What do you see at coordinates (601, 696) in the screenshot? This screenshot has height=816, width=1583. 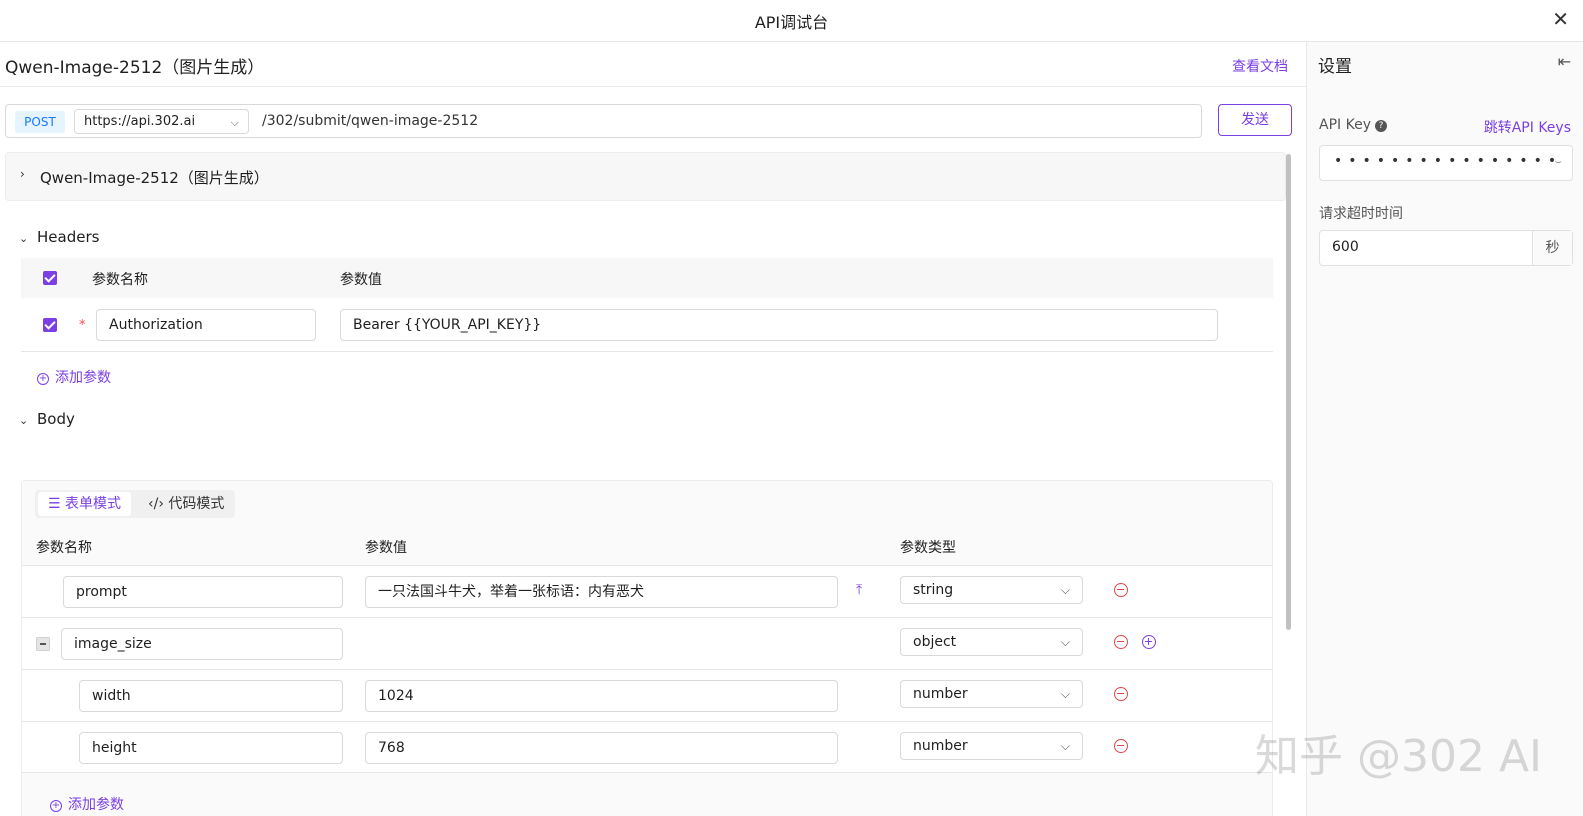 I see `param-value-field: 1024` at bounding box center [601, 696].